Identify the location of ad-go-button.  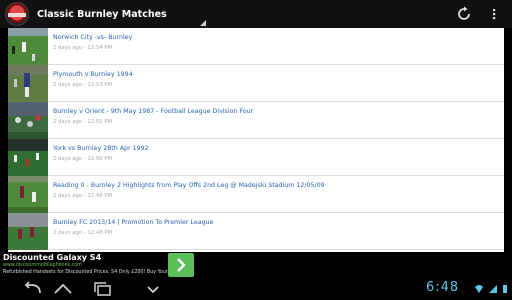
(181, 265).